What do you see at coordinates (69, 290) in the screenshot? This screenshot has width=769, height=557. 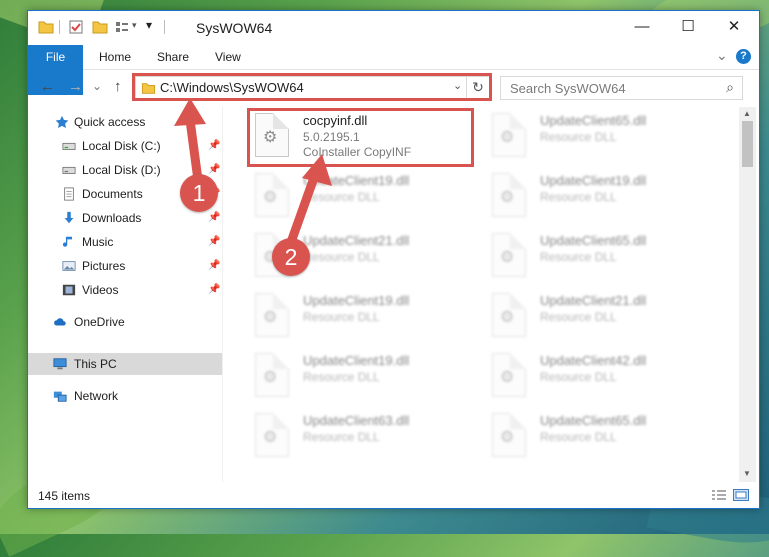 I see `videos-icon` at bounding box center [69, 290].